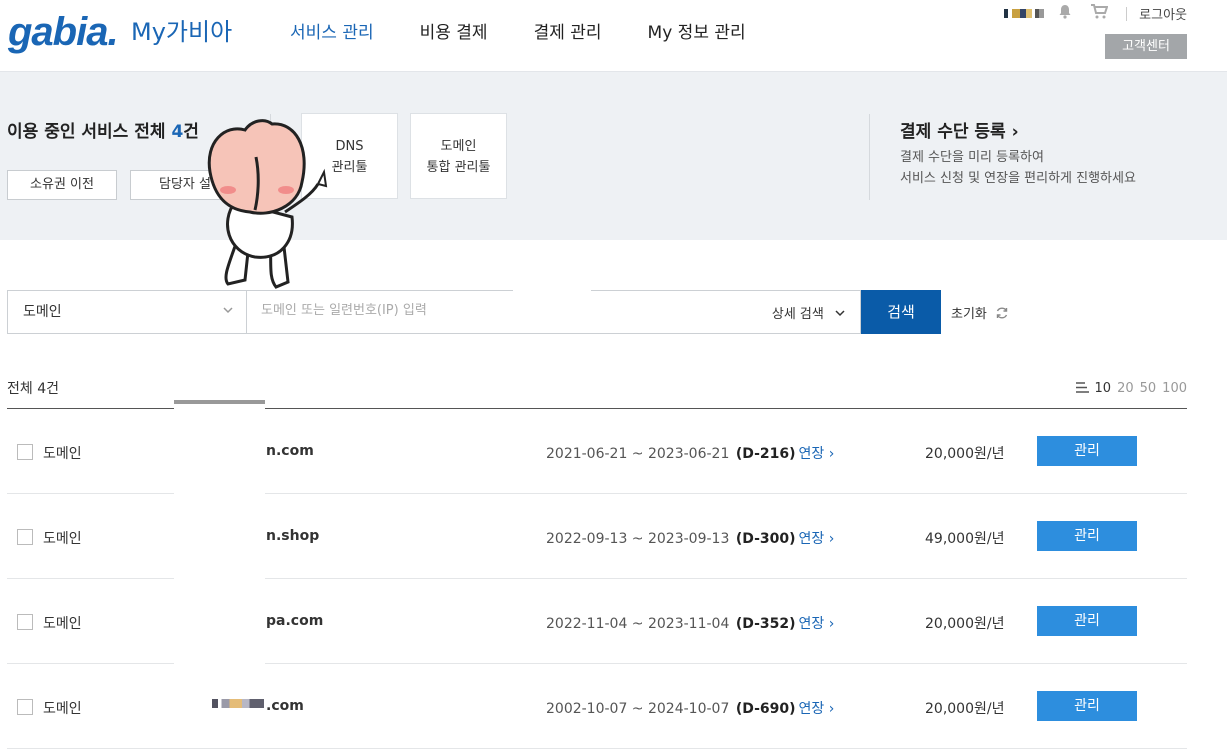 The image size is (1227, 756). I want to click on page-size-selector: 10 20 50 100, so click(1131, 388).